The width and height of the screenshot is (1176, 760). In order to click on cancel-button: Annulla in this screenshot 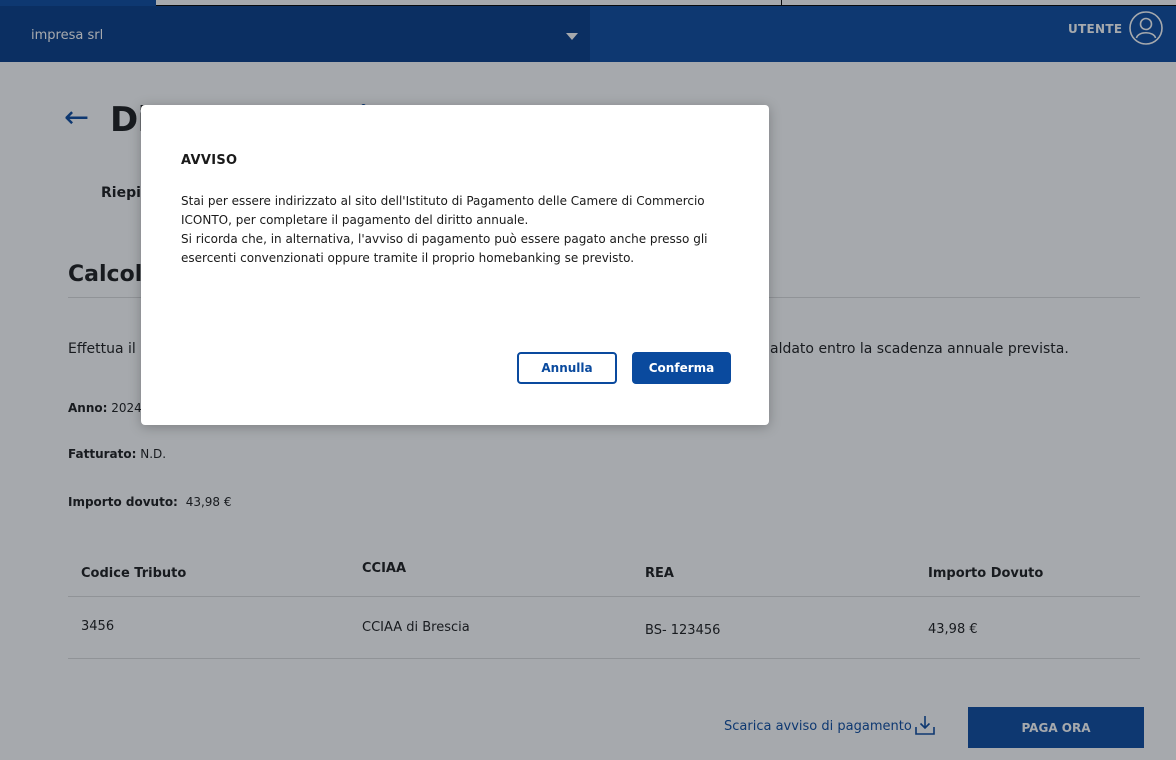, I will do `click(567, 368)`.